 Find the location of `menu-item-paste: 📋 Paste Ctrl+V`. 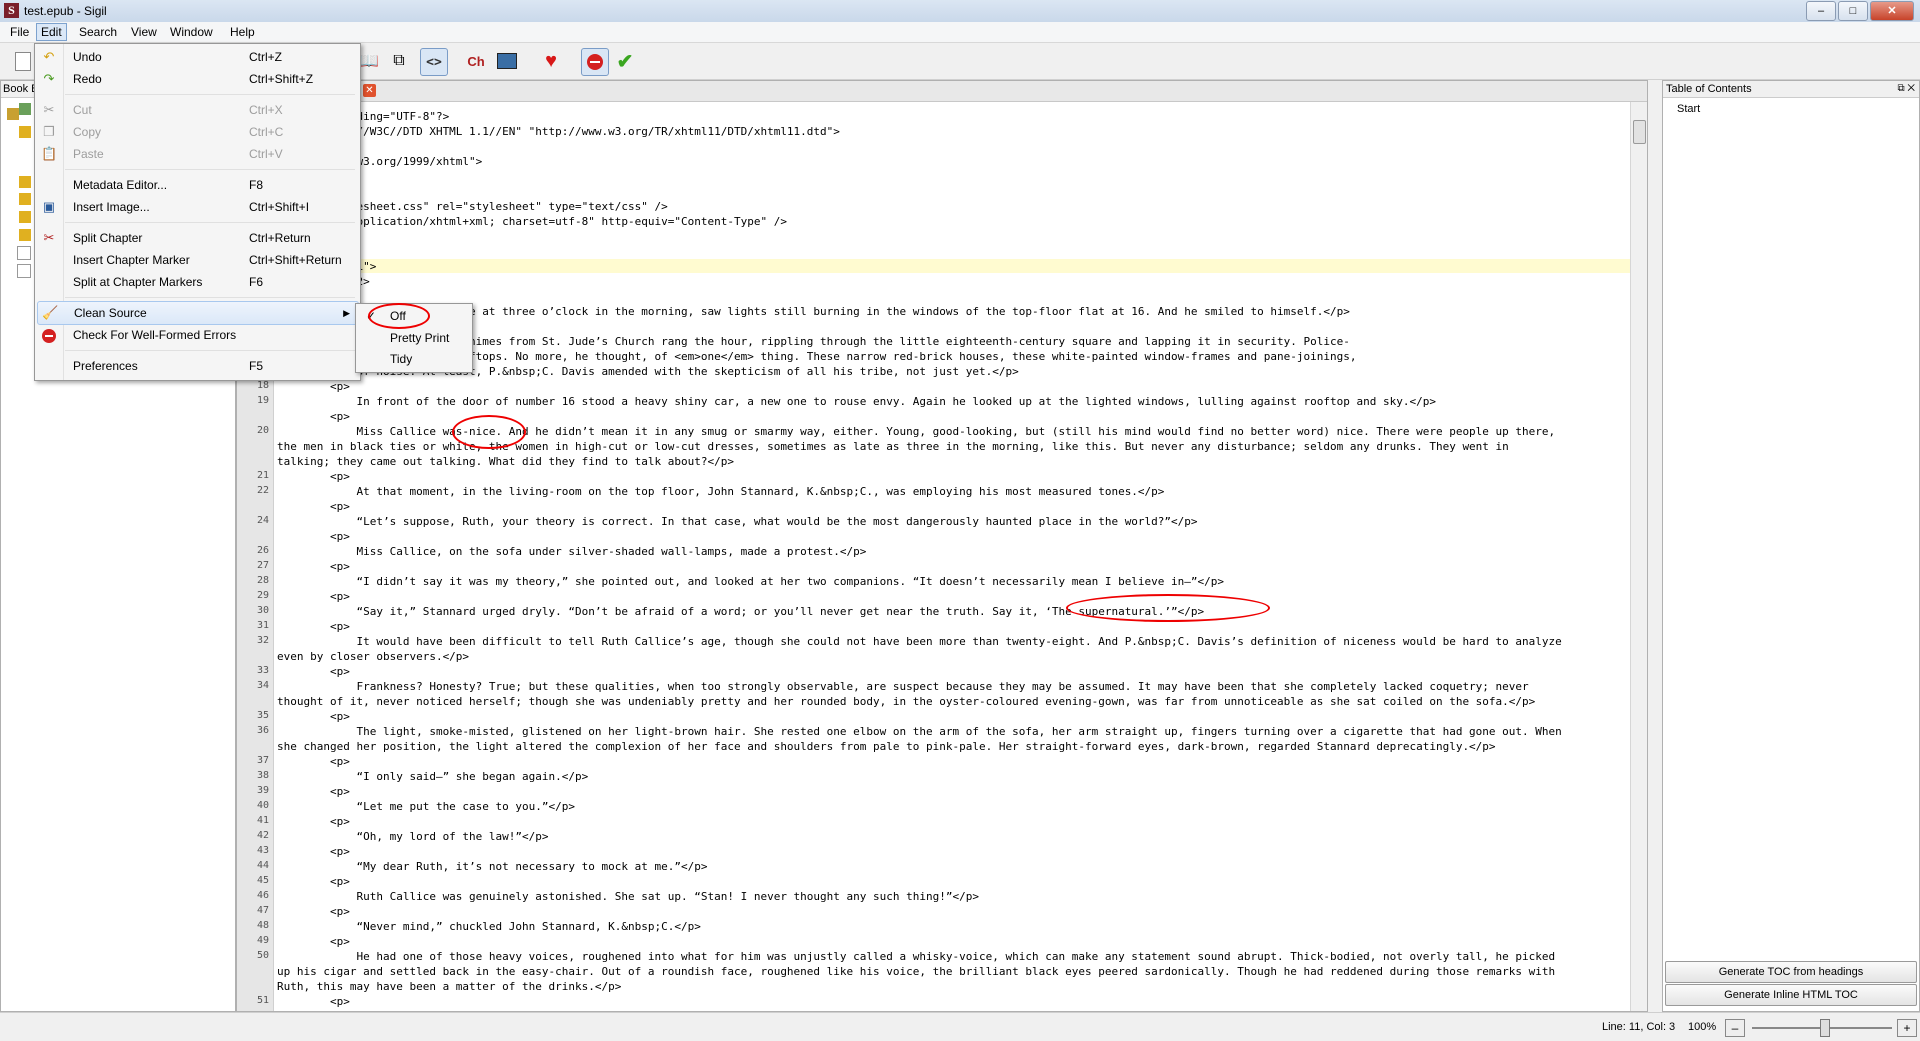

menu-item-paste: 📋 Paste Ctrl+V is located at coordinates (197, 154).